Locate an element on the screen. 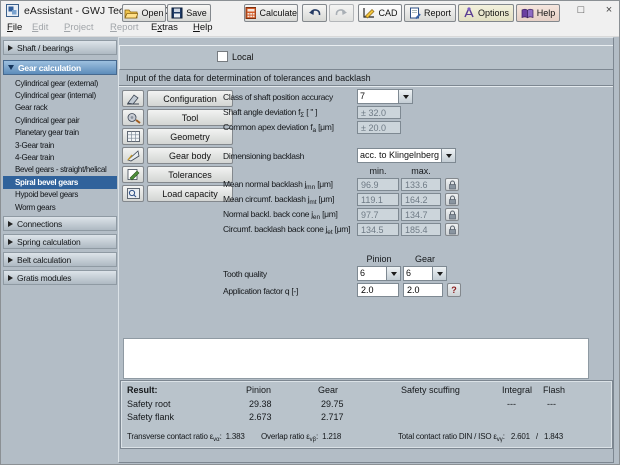  help-button: Help is located at coordinates (538, 13).